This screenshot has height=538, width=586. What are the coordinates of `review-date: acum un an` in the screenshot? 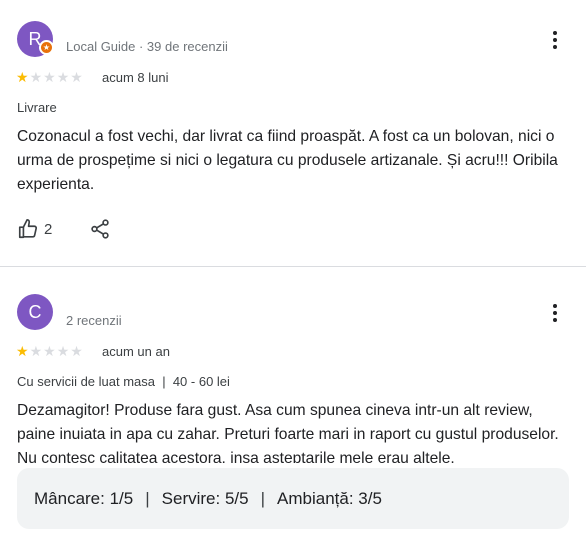 It's located at (136, 351).